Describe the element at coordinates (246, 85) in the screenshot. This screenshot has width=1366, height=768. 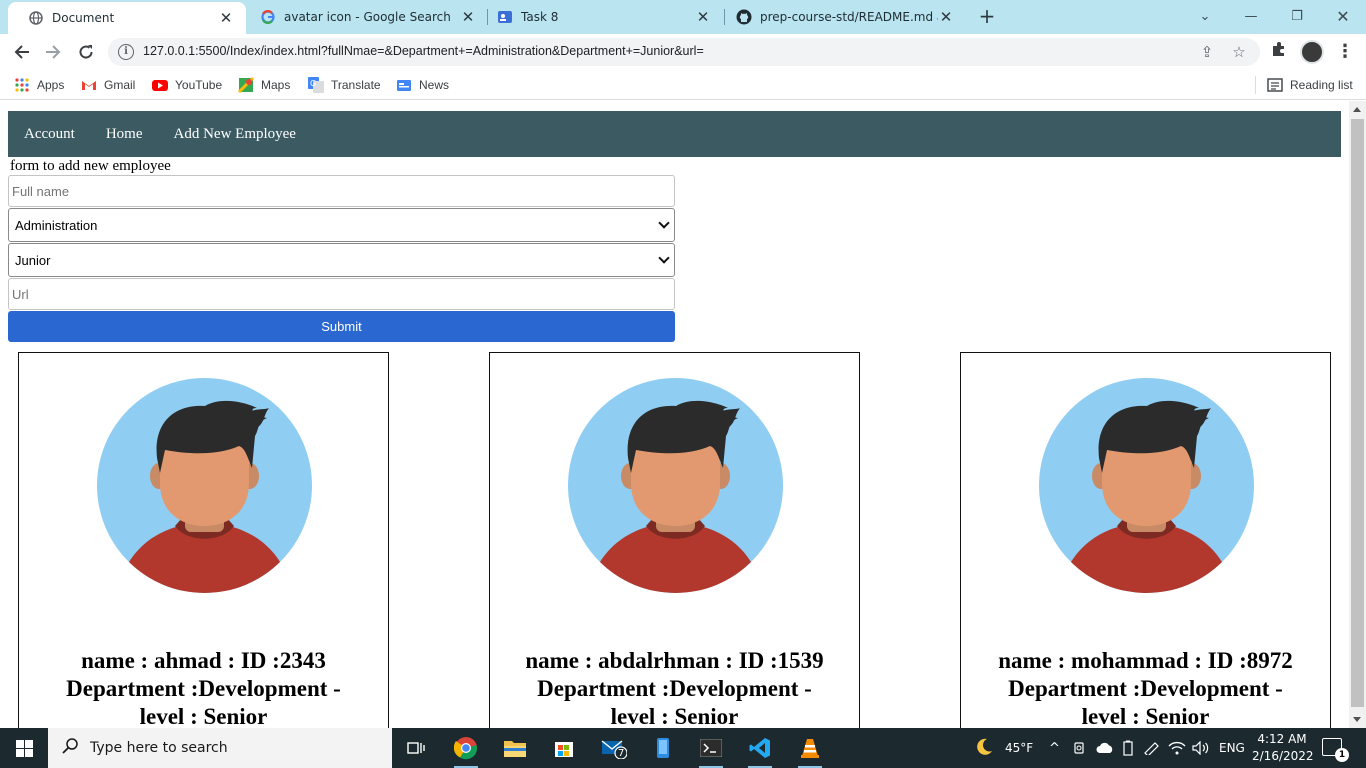
I see `maps-icon` at that location.